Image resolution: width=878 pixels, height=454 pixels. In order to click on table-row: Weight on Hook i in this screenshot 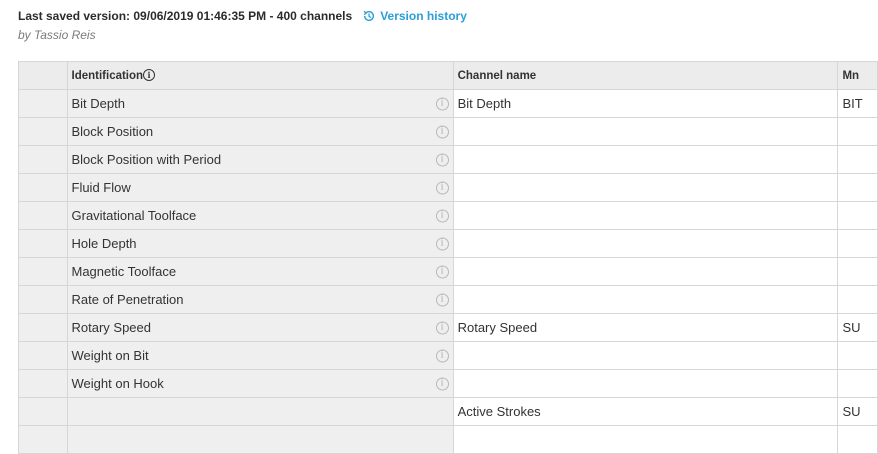, I will do `click(448, 383)`.